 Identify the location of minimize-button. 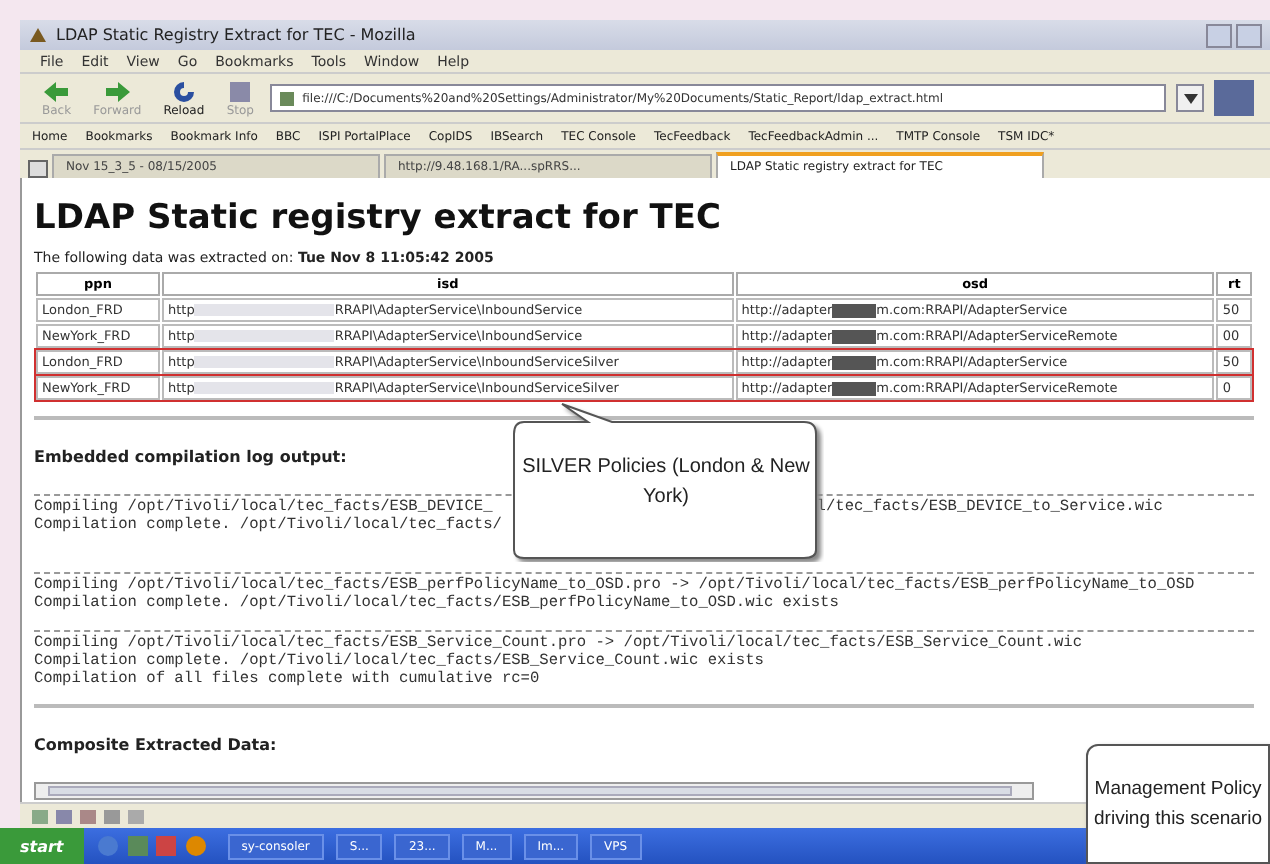
(1219, 35).